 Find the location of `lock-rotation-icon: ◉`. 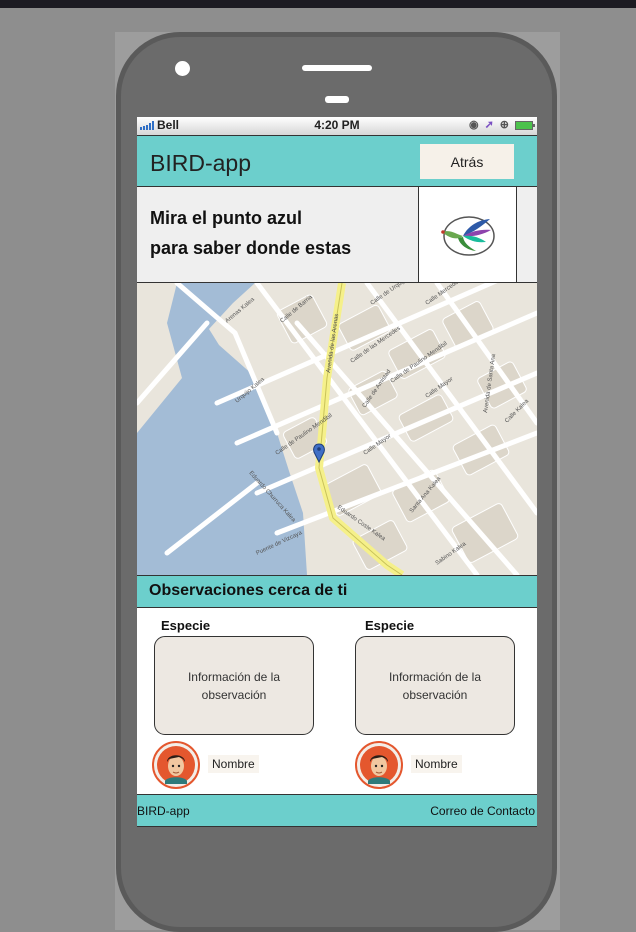

lock-rotation-icon: ◉ is located at coordinates (473, 125).